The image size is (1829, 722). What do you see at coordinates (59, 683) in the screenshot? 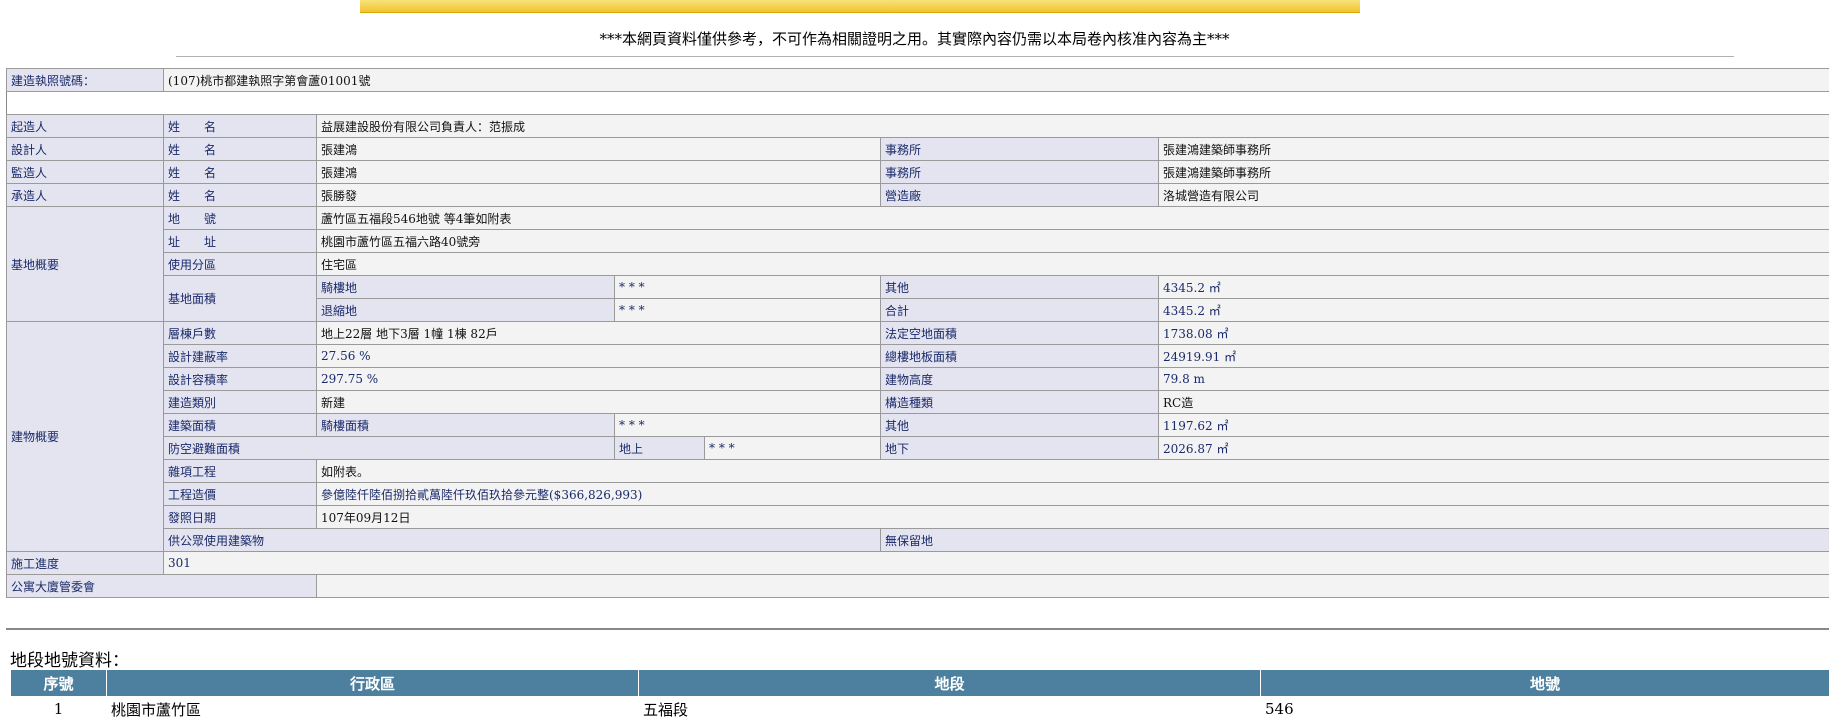
I see `lots-header-seq: 序號` at bounding box center [59, 683].